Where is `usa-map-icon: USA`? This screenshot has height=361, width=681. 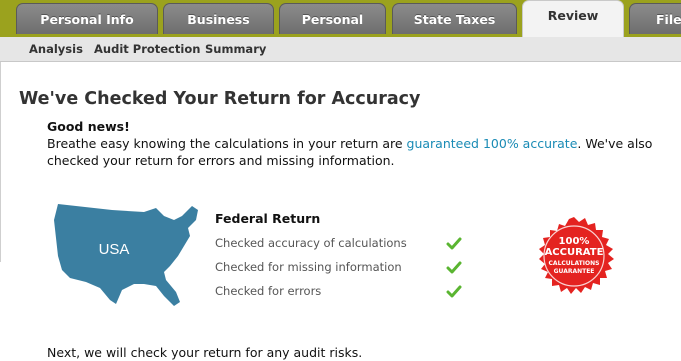 usa-map-icon: USA is located at coordinates (126, 255).